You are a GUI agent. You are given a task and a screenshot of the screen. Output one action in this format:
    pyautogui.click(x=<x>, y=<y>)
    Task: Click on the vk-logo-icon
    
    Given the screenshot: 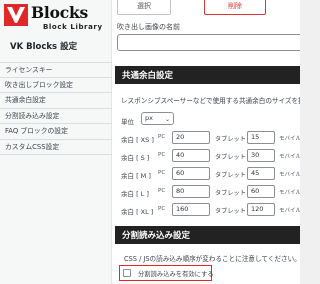 What is the action you would take?
    pyautogui.click(x=16, y=15)
    